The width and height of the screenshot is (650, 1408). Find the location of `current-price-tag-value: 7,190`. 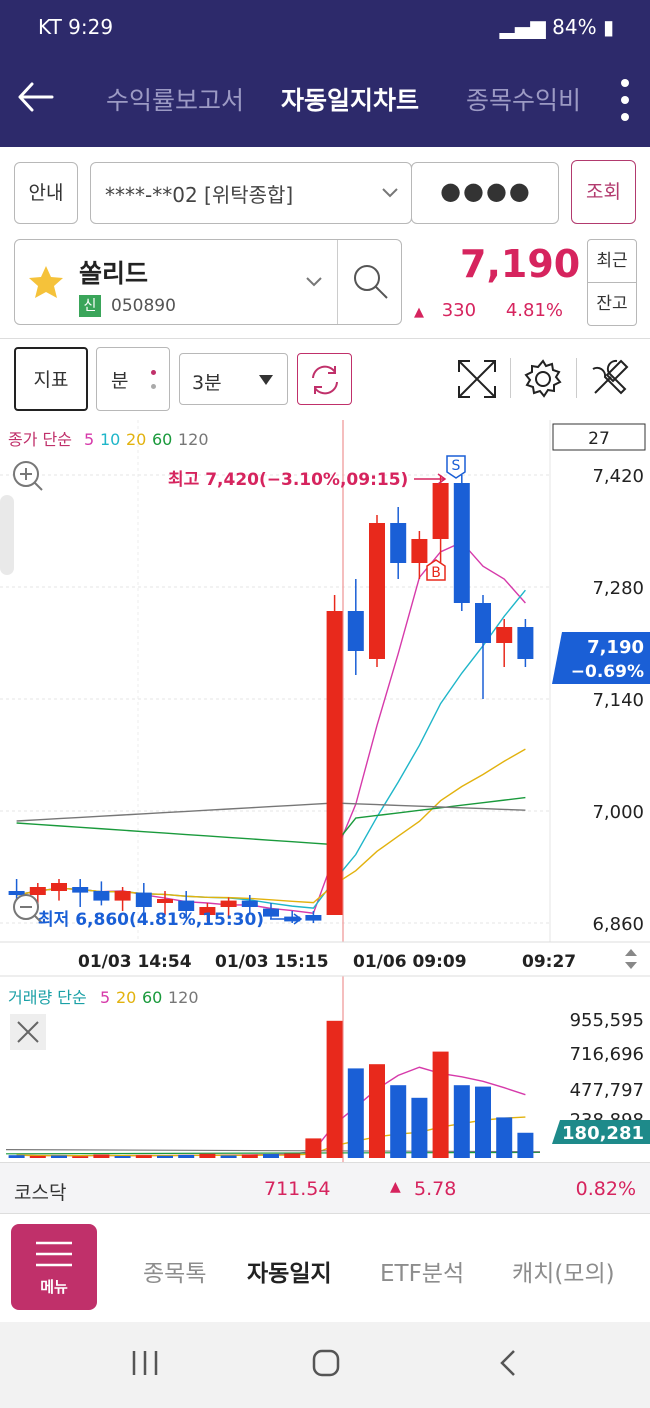

current-price-tag-value: 7,190 is located at coordinates (615, 647).